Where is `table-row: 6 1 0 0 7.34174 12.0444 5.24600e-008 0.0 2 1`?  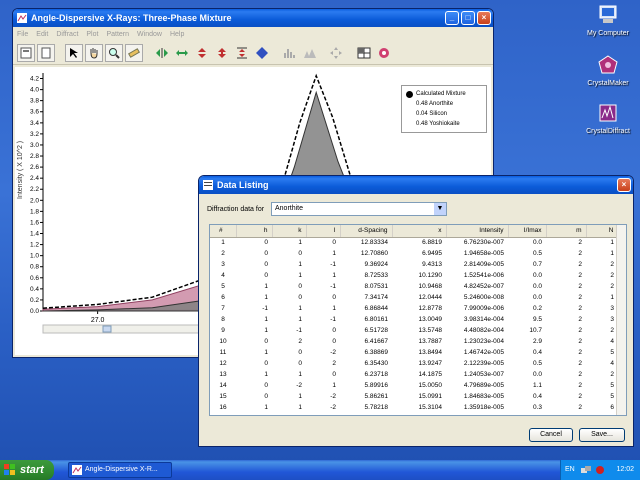
table-row: 6 1 0 0 7.34174 12.0444 5.24600e-008 0.0 2 1 is located at coordinates (414, 297).